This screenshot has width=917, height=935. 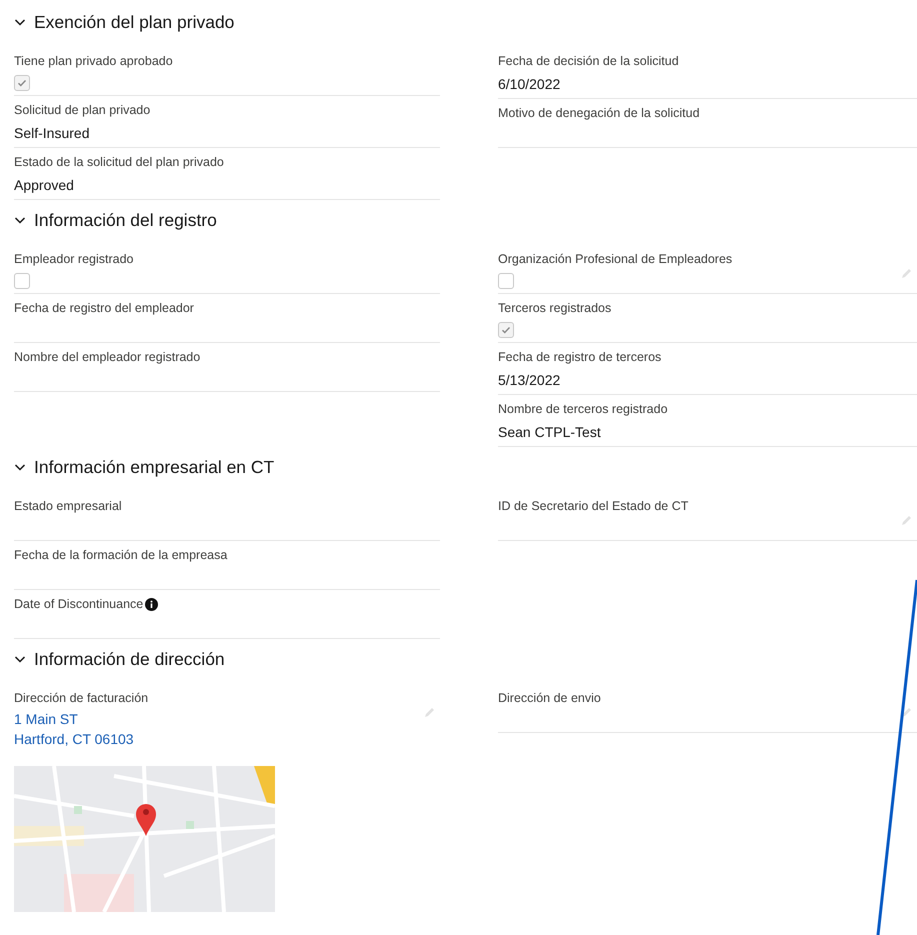 What do you see at coordinates (530, 380) in the screenshot?
I see `field-value: 5/13/2022` at bounding box center [530, 380].